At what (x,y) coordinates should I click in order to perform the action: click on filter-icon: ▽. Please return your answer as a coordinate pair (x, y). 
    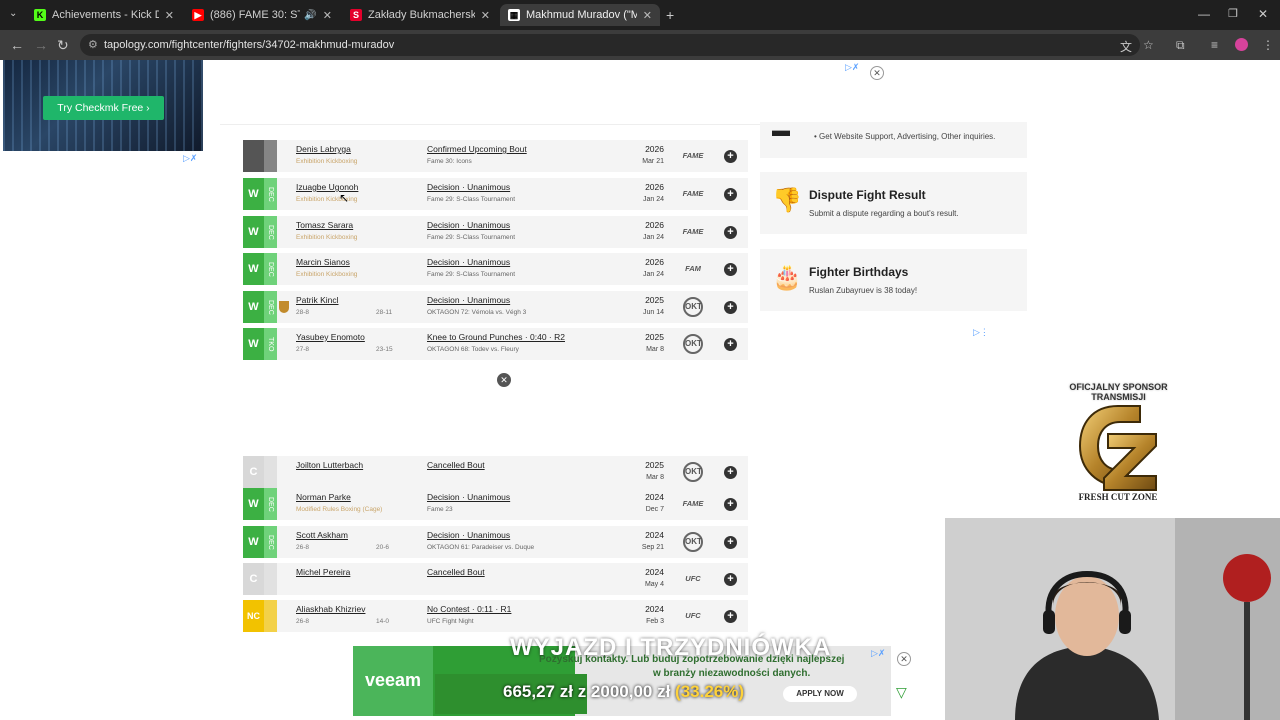
    Looking at the image, I should click on (901, 692).